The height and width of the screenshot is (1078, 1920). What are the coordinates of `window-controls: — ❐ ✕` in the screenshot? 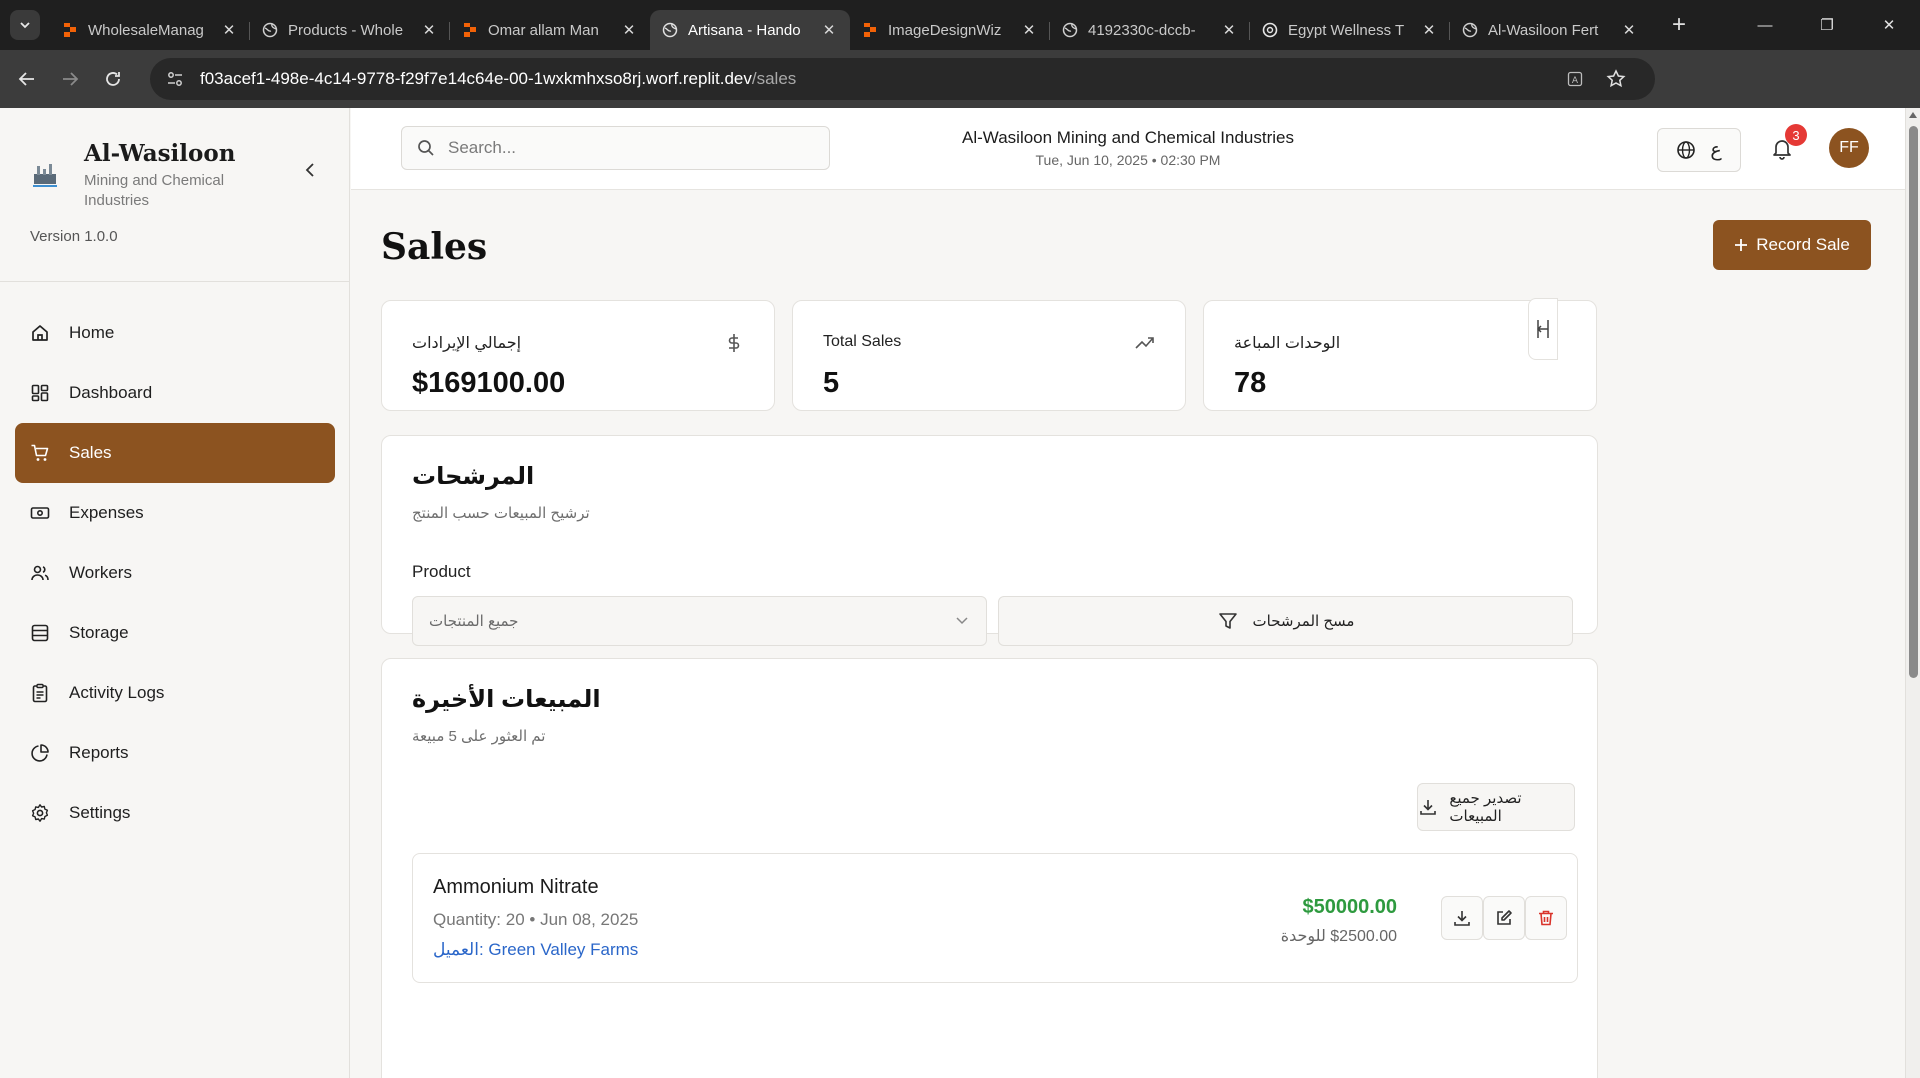 It's located at (1827, 25).